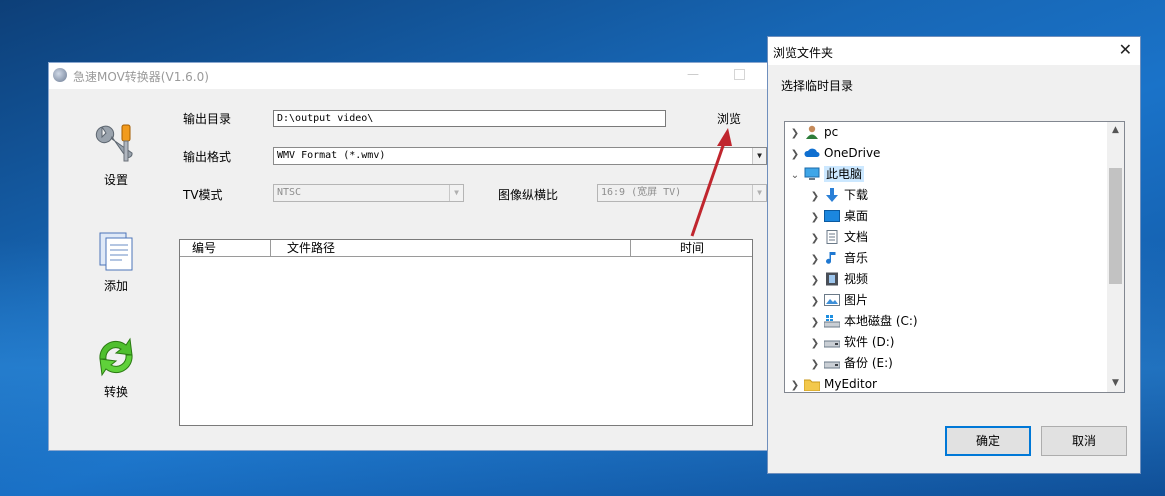 The width and height of the screenshot is (1165, 496). What do you see at coordinates (60, 75) in the screenshot?
I see `app-icon` at bounding box center [60, 75].